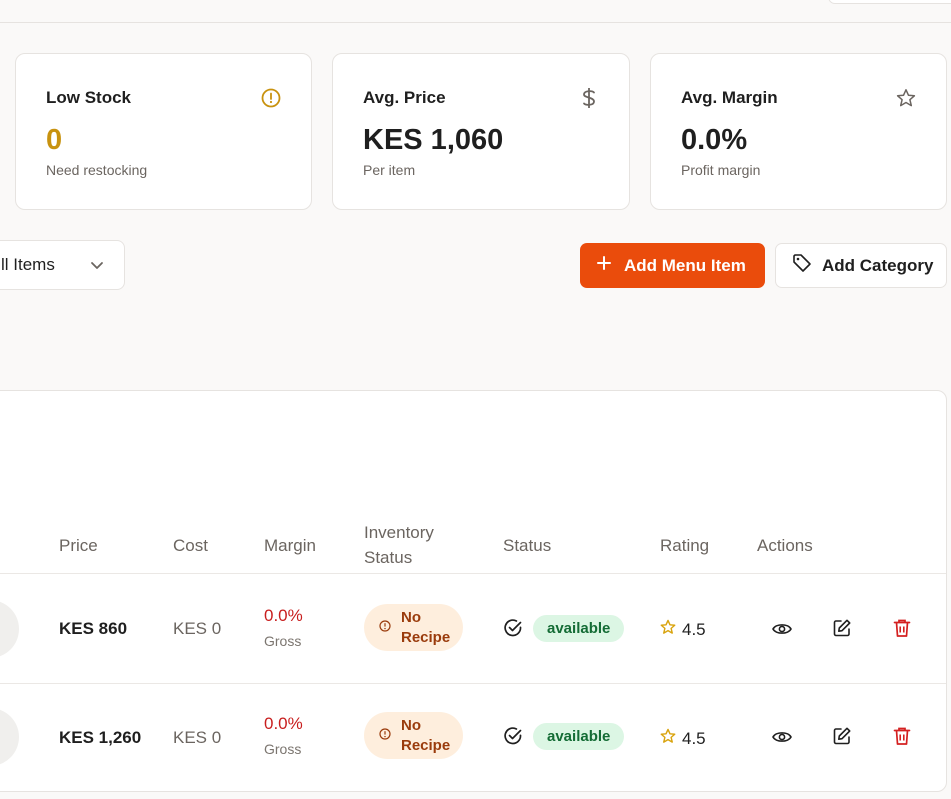 This screenshot has width=951, height=799. Describe the element at coordinates (28, 264) in the screenshot. I see `category-filter-value: ll Items` at that location.